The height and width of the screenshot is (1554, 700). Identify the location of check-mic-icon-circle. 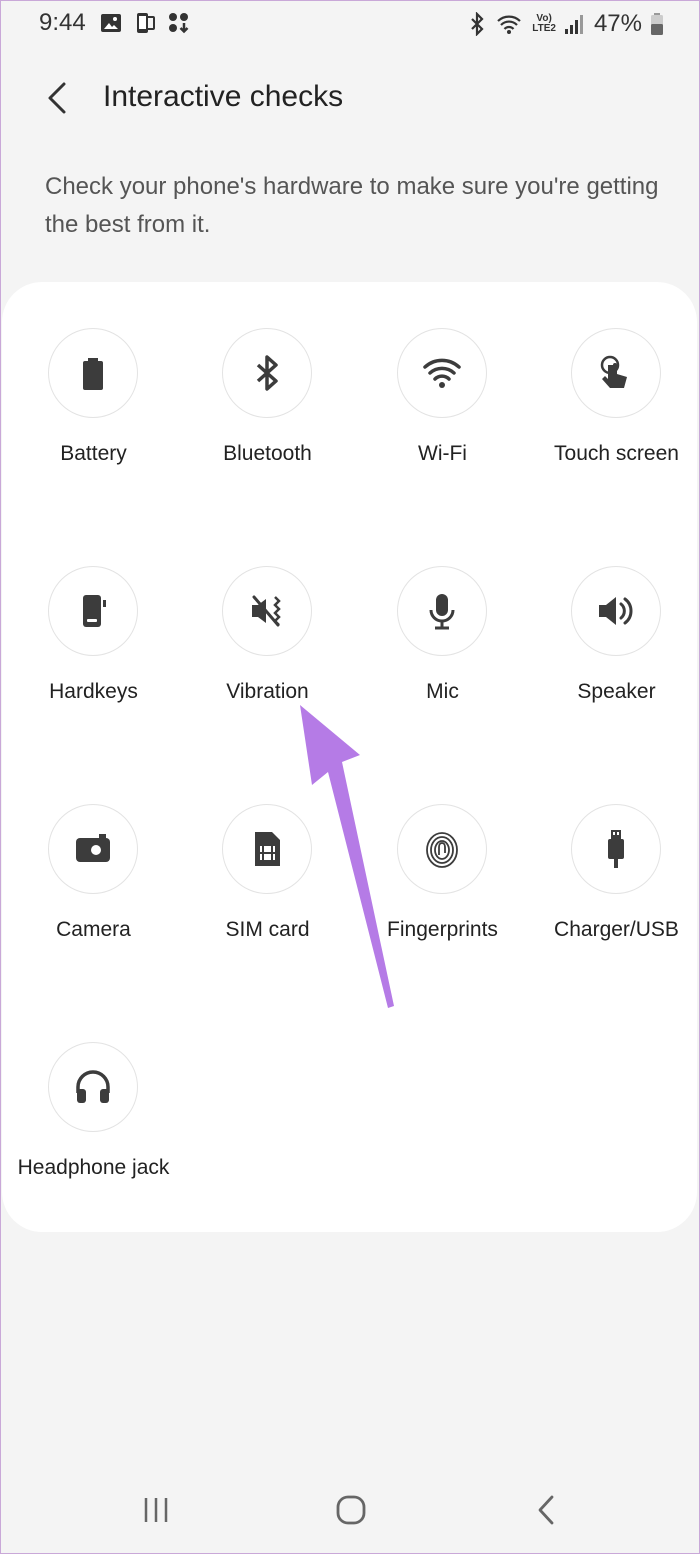
(442, 611).